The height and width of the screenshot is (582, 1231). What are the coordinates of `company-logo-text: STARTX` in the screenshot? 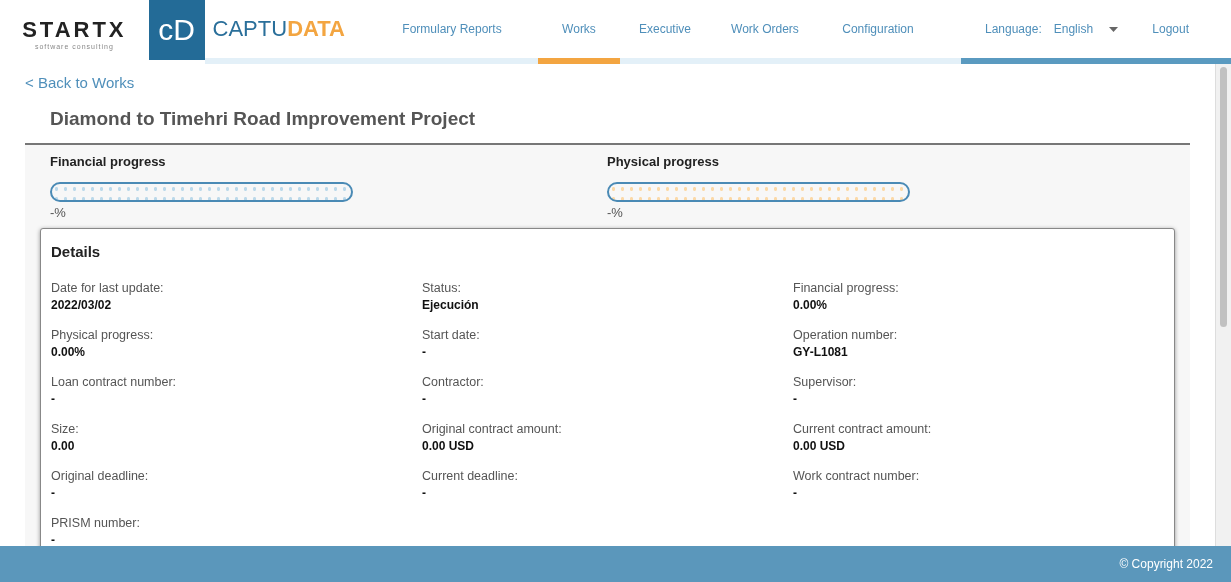 It's located at (74, 29).